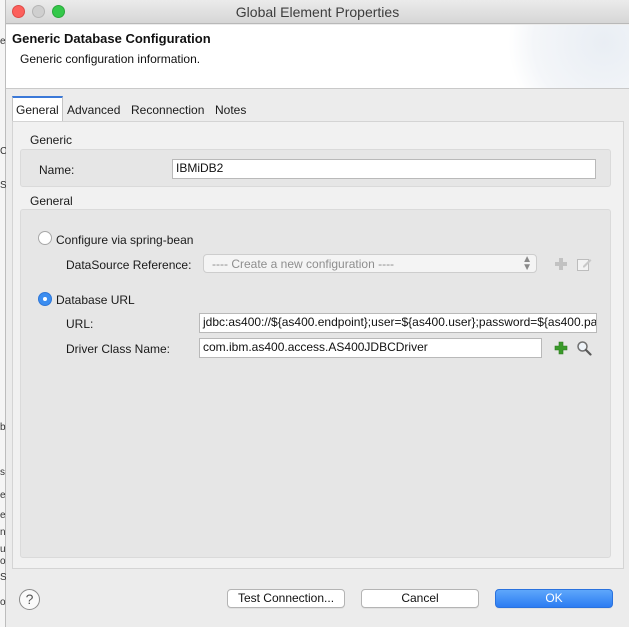 The image size is (629, 627). Describe the element at coordinates (420, 598) in the screenshot. I see `cancel-button: Cancel` at that location.